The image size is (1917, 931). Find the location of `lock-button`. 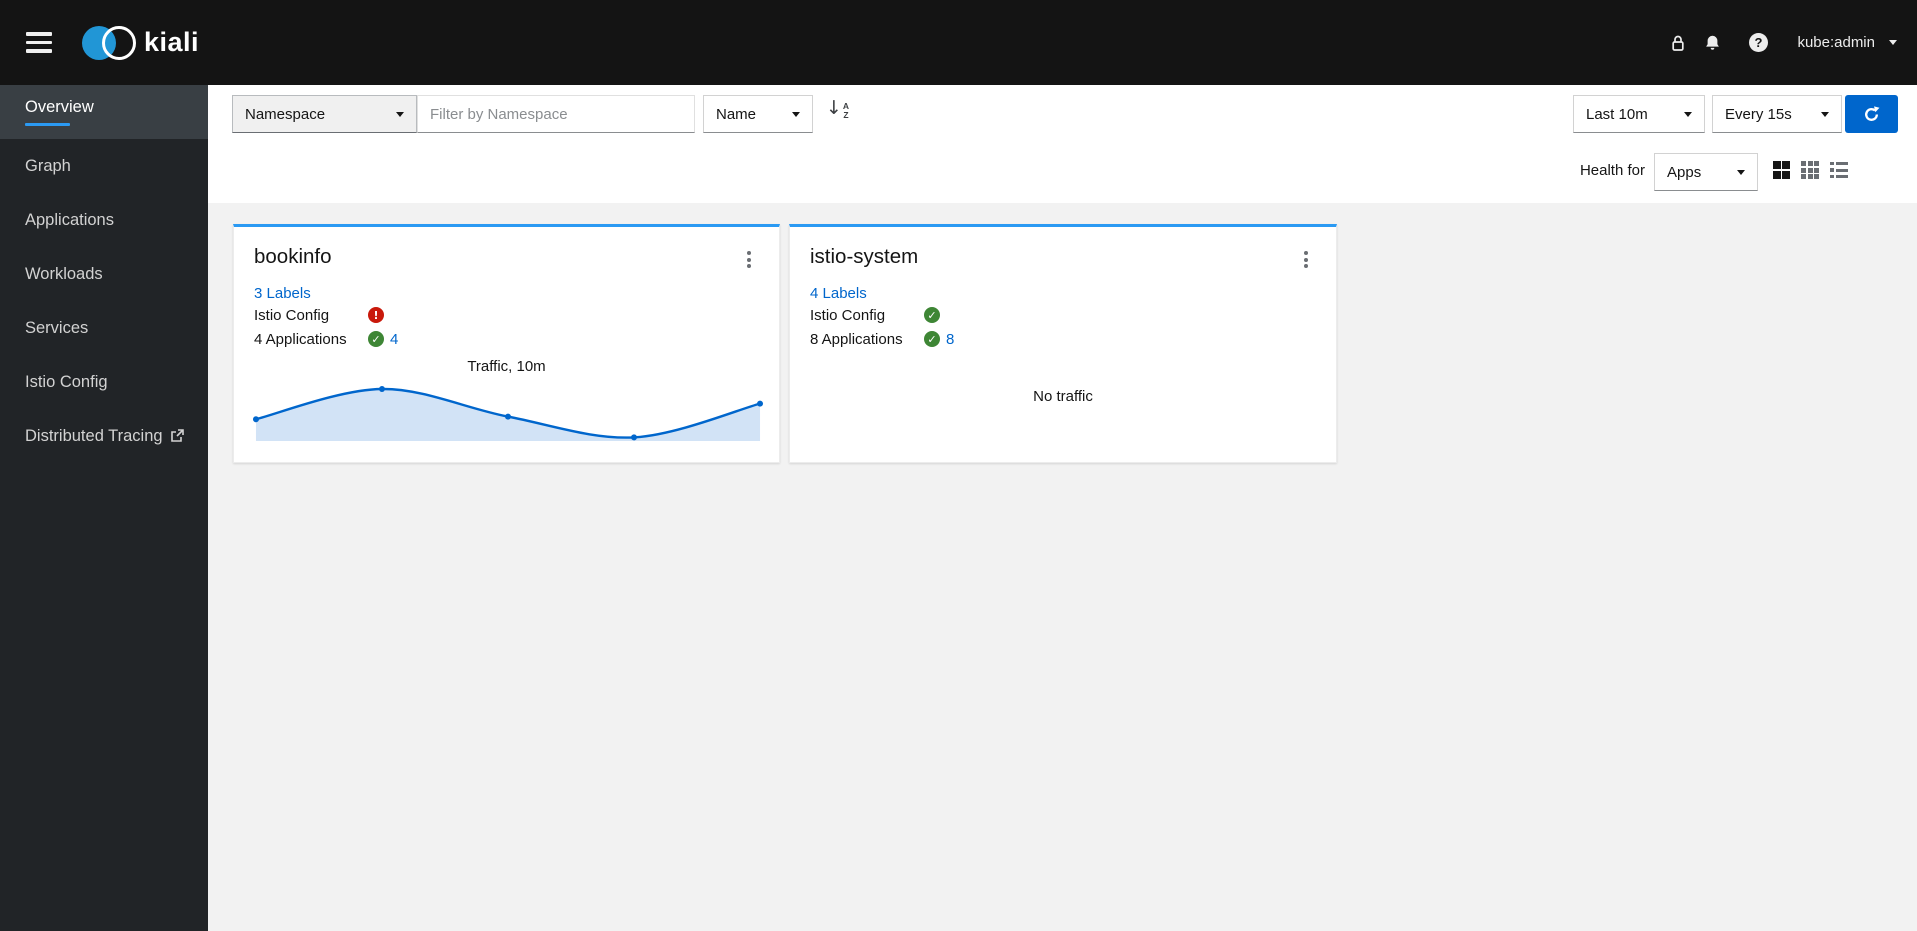

lock-button is located at coordinates (1678, 43).